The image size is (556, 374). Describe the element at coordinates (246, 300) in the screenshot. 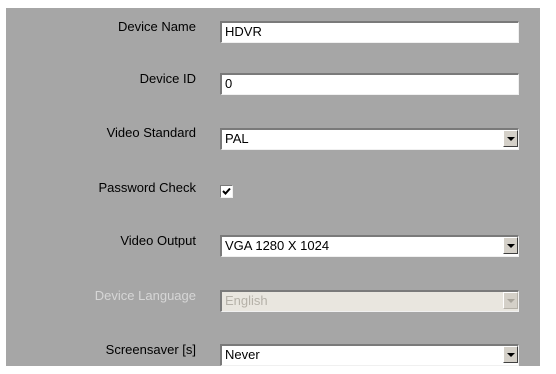

I see `device-language-value: English` at that location.